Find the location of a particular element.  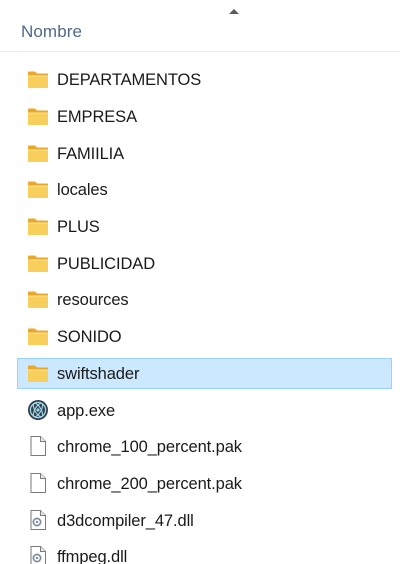

folder-row: swiftshader is located at coordinates (204, 373).